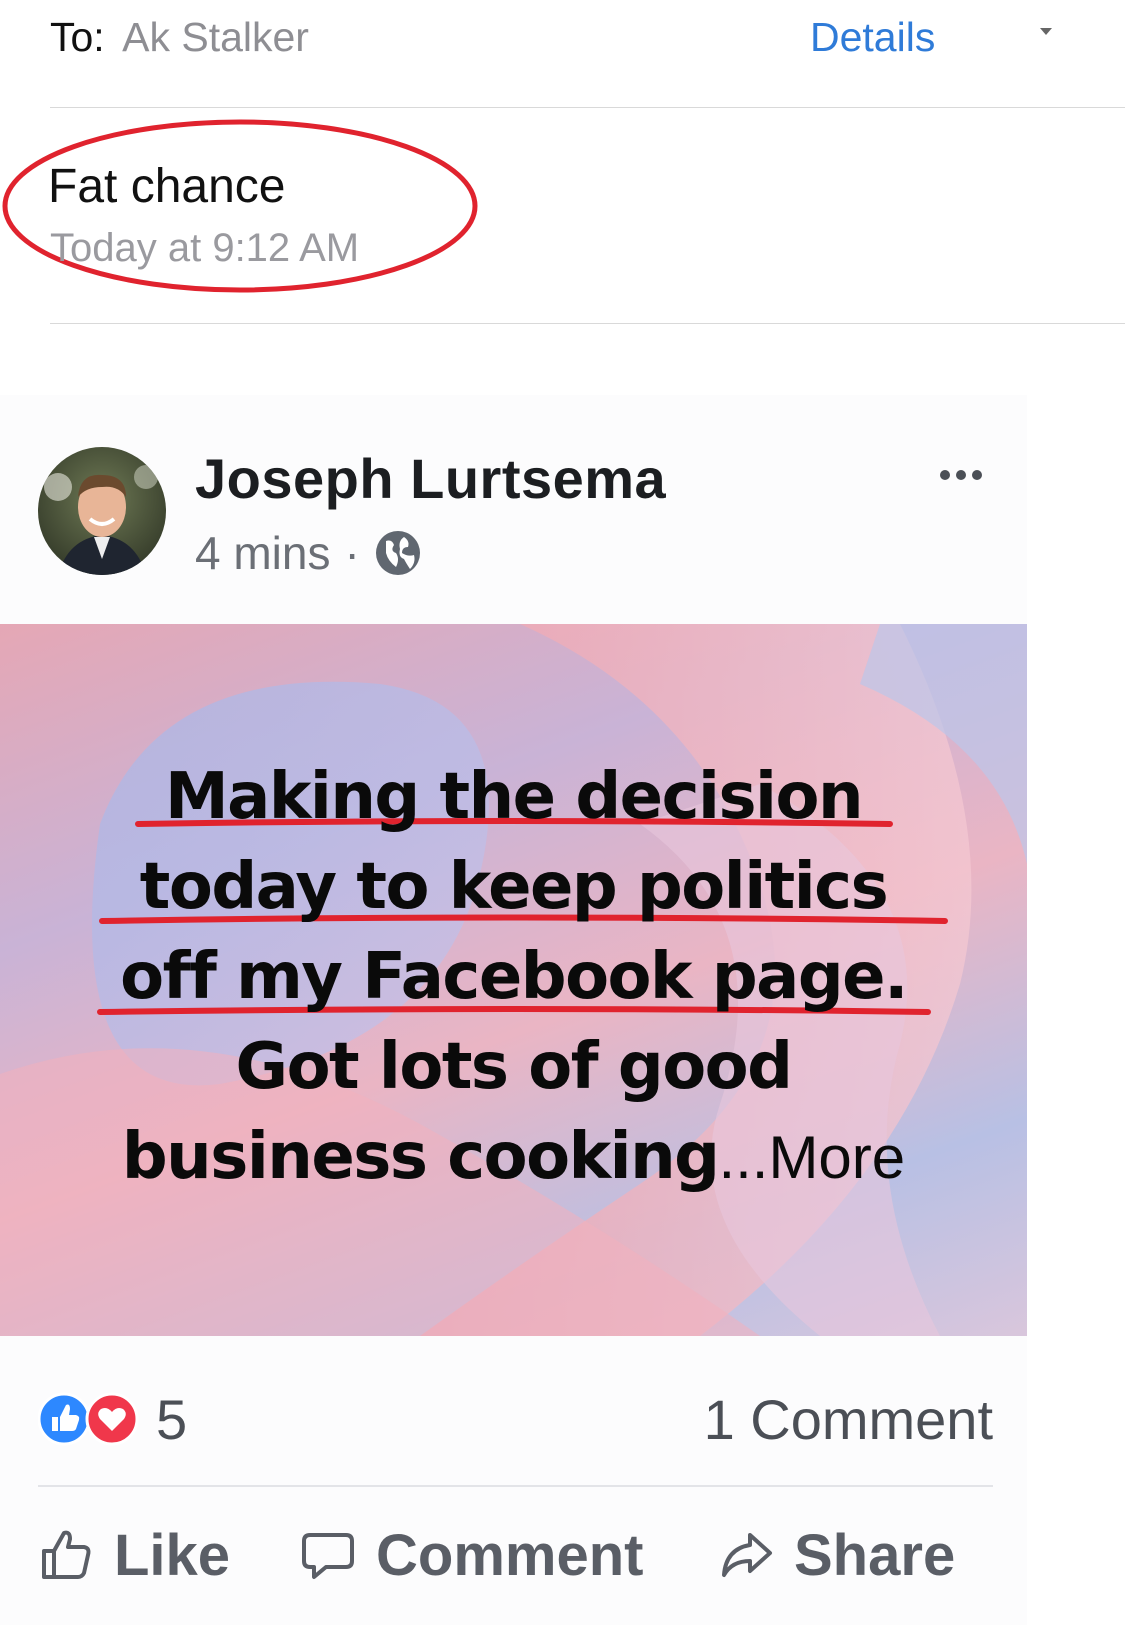  Describe the element at coordinates (836, 1157) in the screenshot. I see `see-more-link: More` at that location.